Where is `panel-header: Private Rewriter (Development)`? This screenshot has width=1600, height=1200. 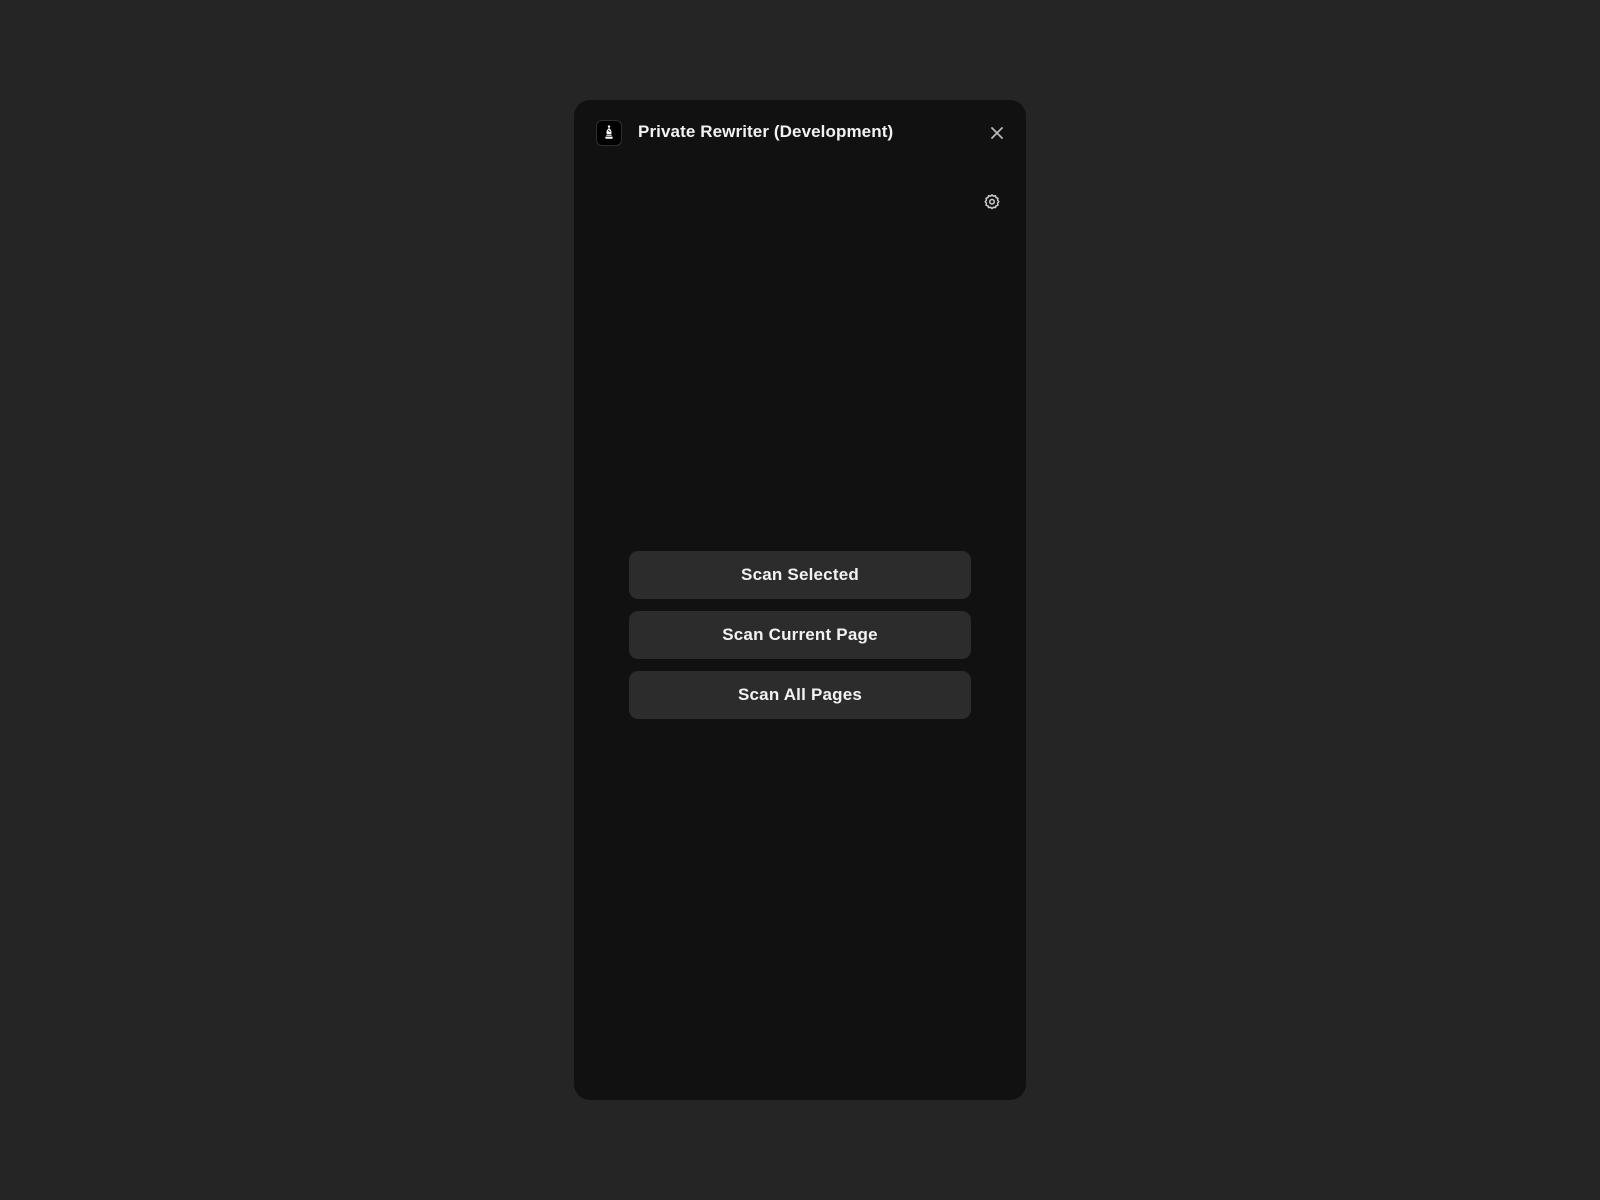 panel-header: Private Rewriter (Development) is located at coordinates (800, 135).